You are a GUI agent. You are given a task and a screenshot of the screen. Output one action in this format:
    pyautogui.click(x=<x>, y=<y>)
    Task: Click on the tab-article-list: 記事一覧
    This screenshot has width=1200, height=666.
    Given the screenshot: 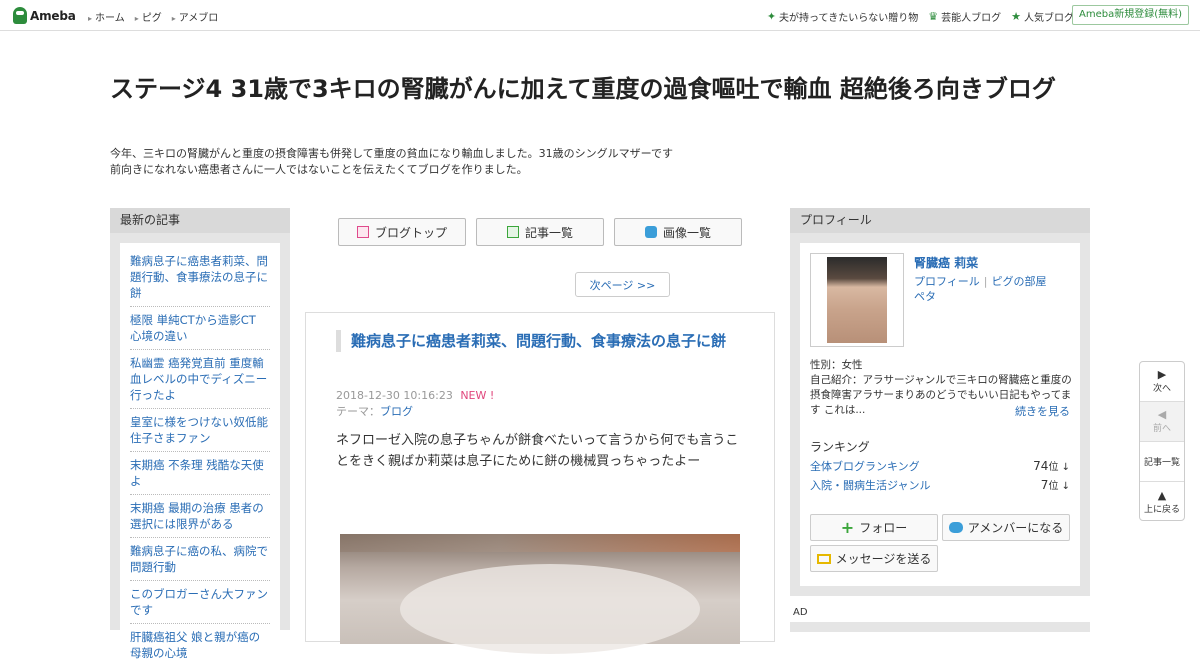 What is the action you would take?
    pyautogui.click(x=540, y=232)
    